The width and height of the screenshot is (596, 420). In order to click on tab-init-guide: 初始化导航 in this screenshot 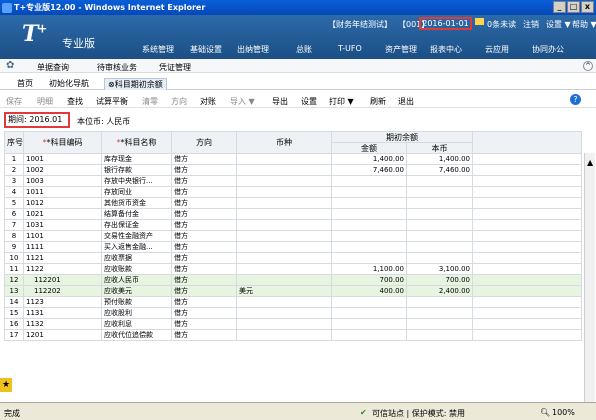, I will do `click(69, 84)`.